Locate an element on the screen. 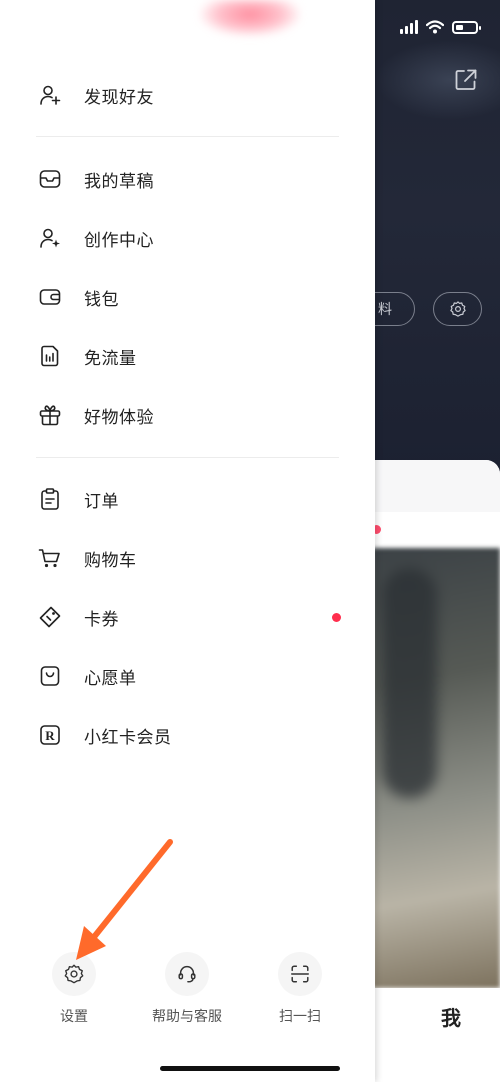 This screenshot has width=500, height=1082. r-badge-icon: R is located at coordinates (50, 735).